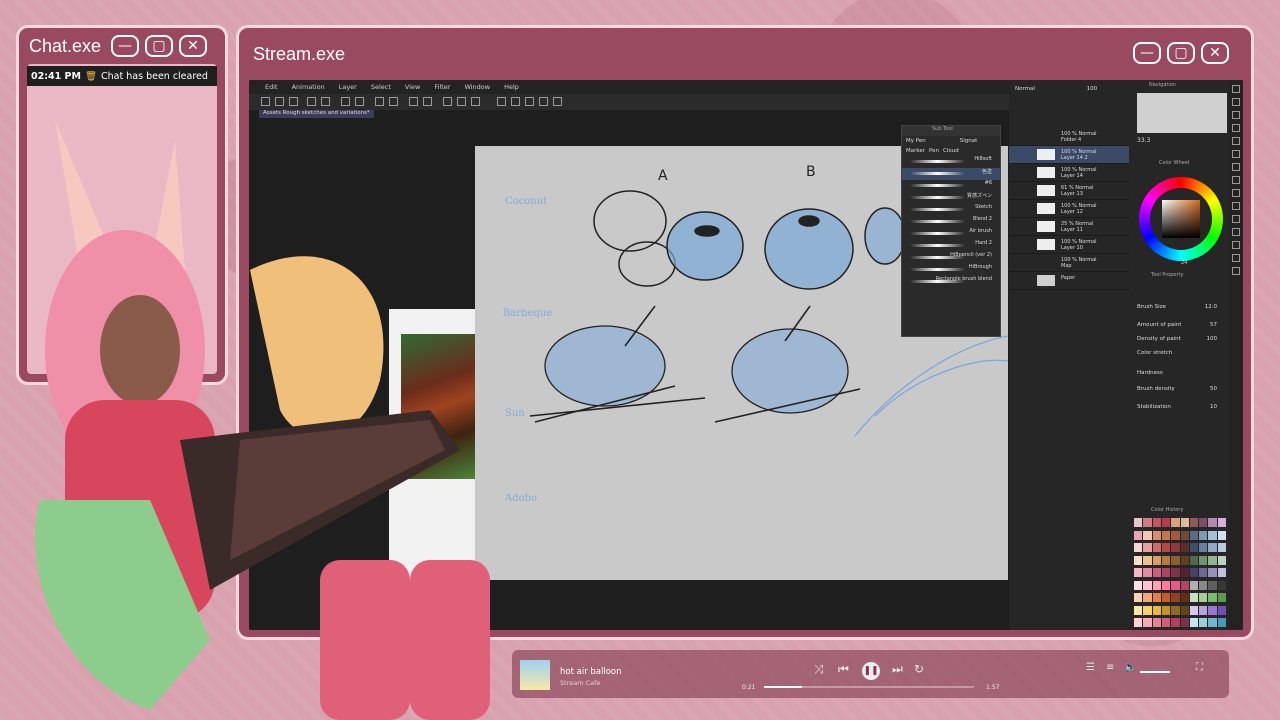 This screenshot has height=720, width=1280. I want to click on layer-row: 61 % Normal Layer 13, so click(1069, 191).